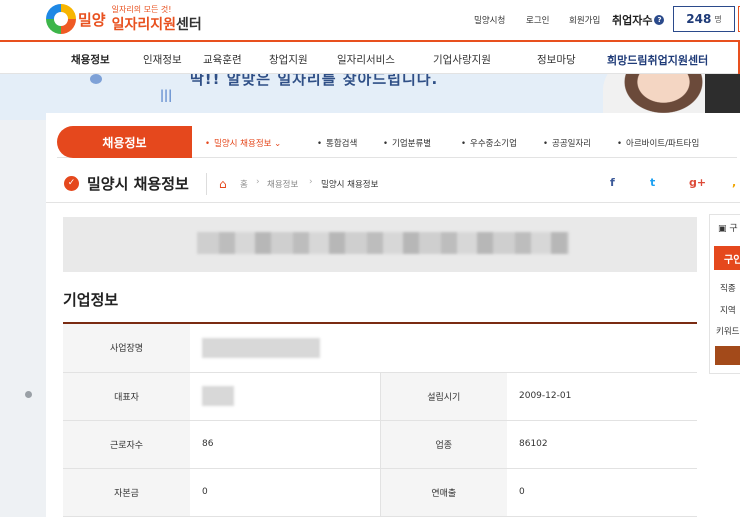  What do you see at coordinates (223, 184) in the screenshot?
I see `home-icon: ⌂` at bounding box center [223, 184].